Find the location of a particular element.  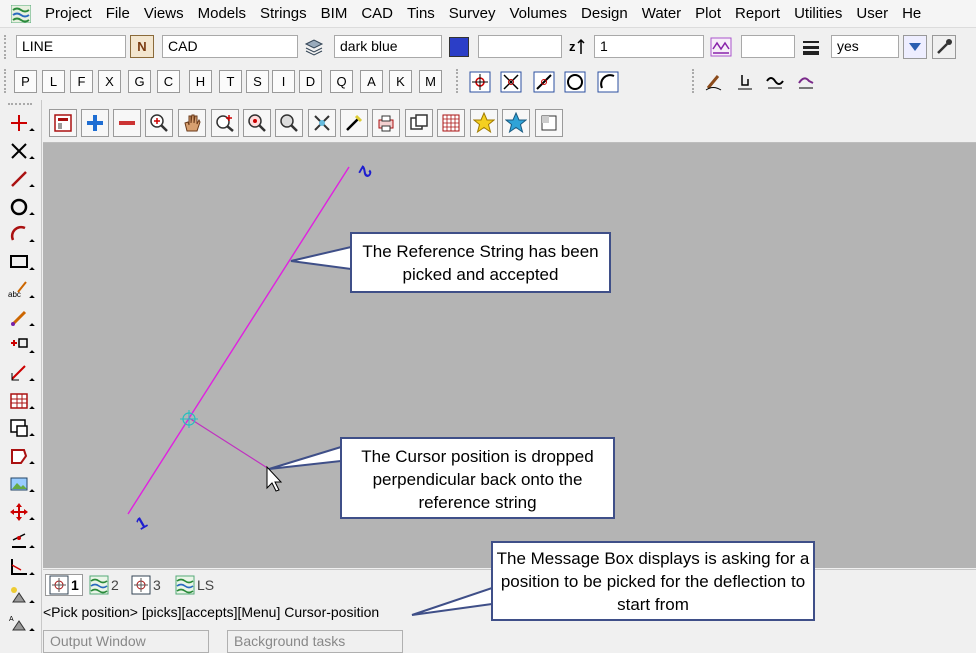

app-logo-icon is located at coordinates (21, 14).